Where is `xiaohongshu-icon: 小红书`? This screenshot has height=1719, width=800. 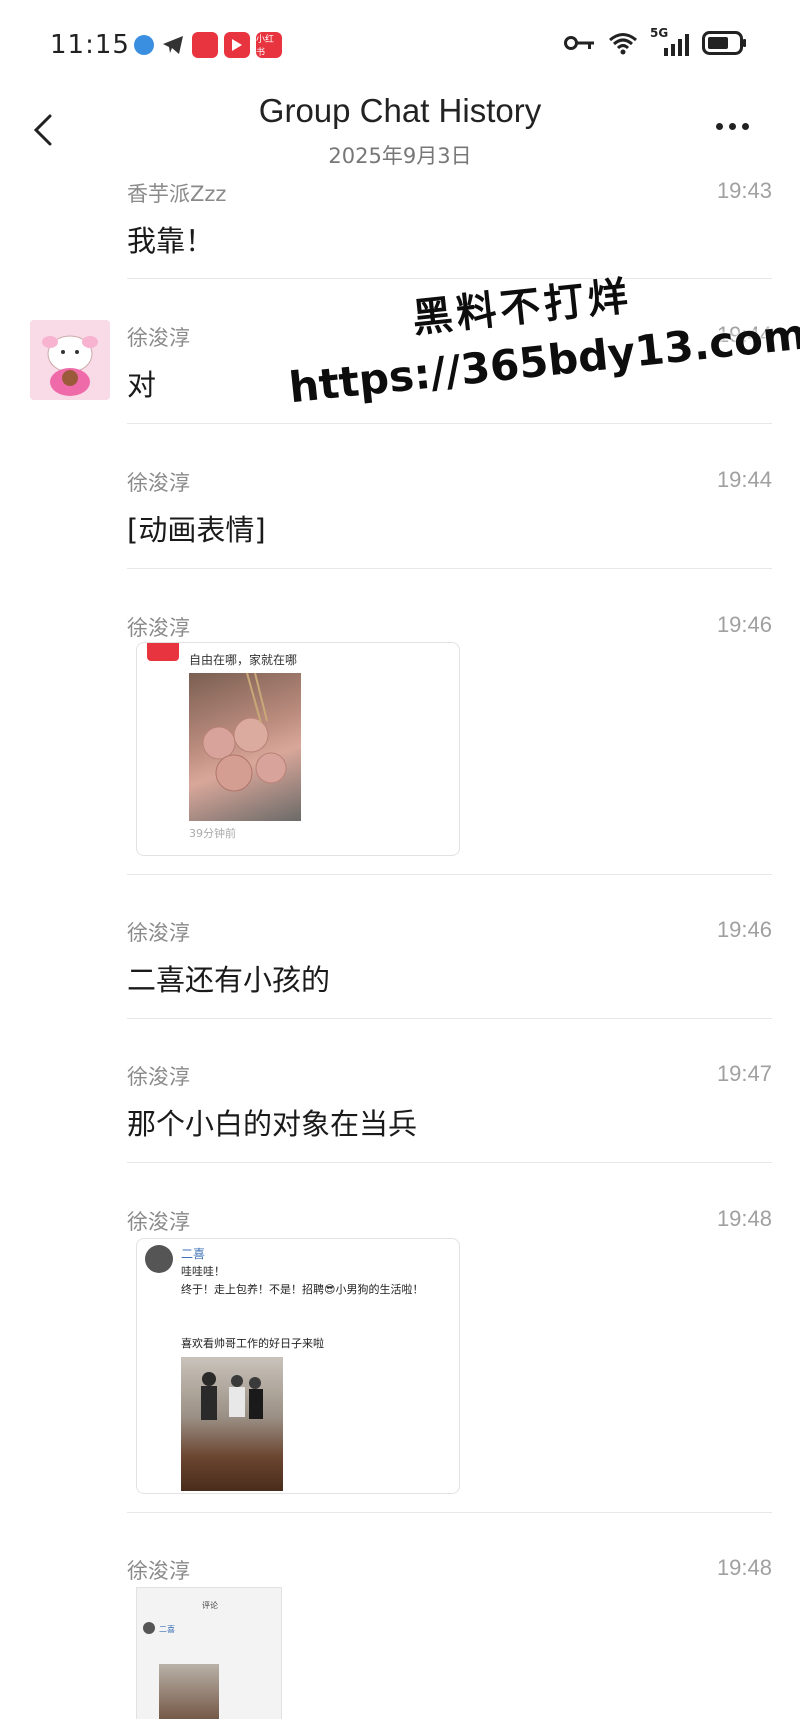 xiaohongshu-icon: 小红书 is located at coordinates (269, 45).